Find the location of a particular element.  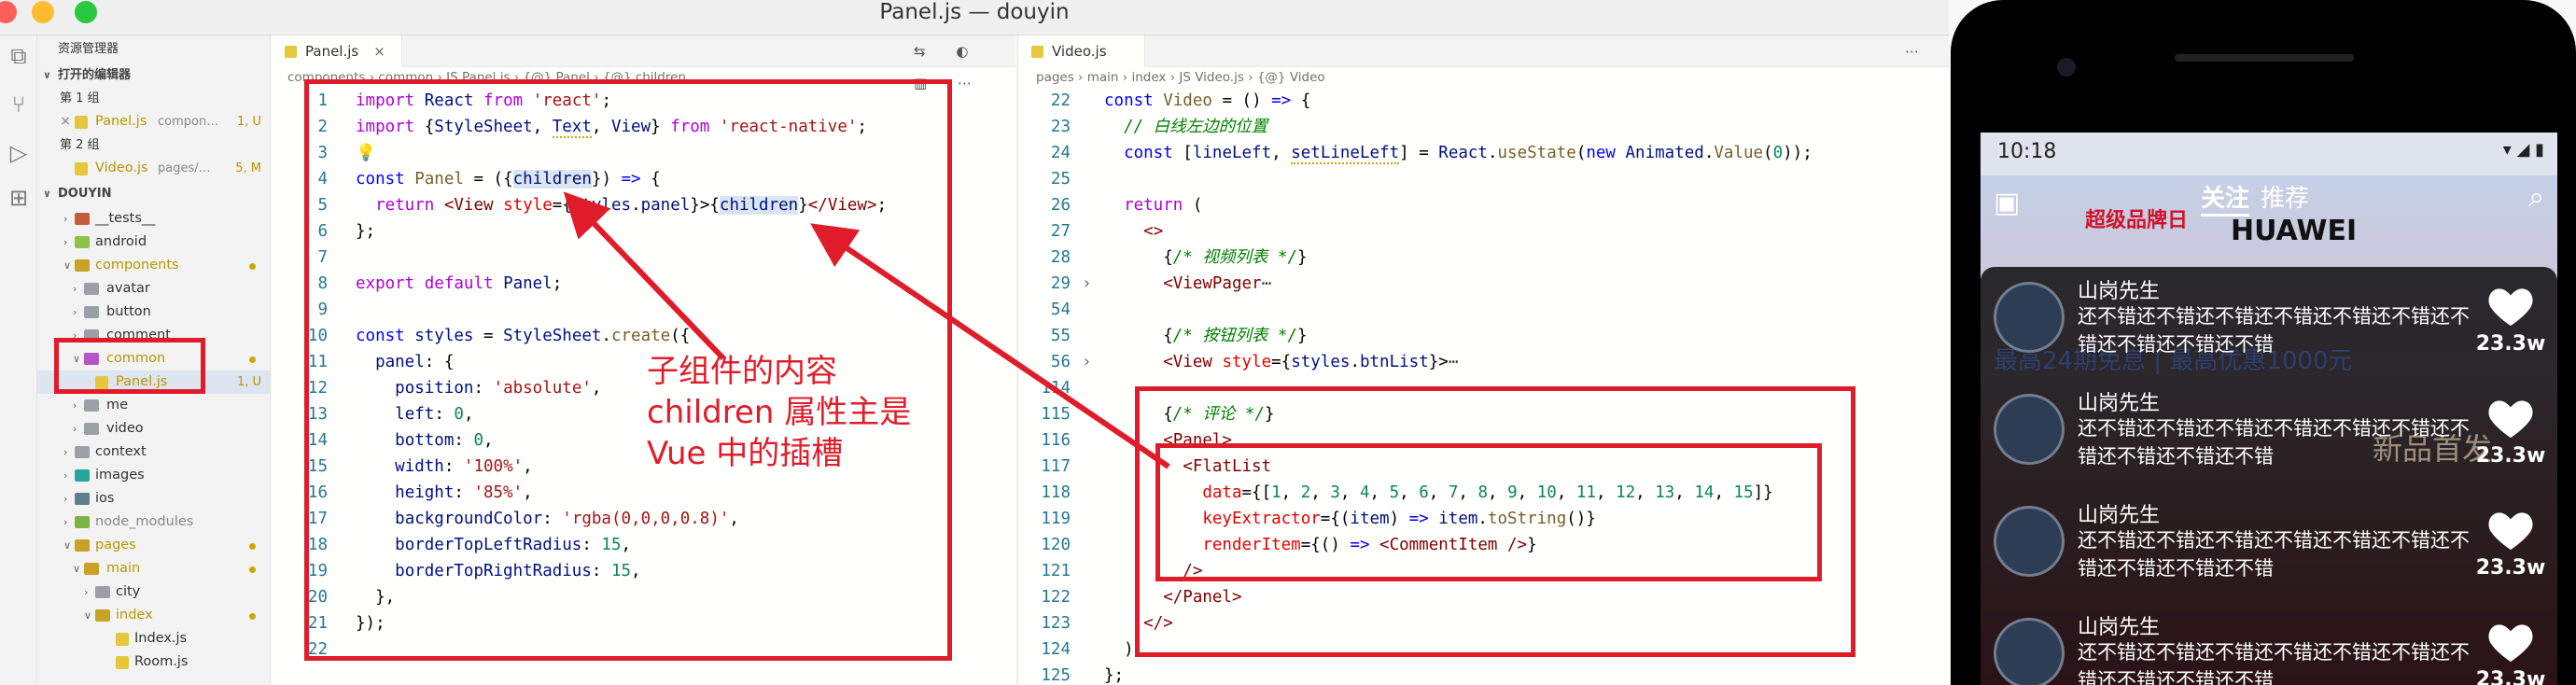

banner-promo: 超级品牌日 is located at coordinates (2137, 220).